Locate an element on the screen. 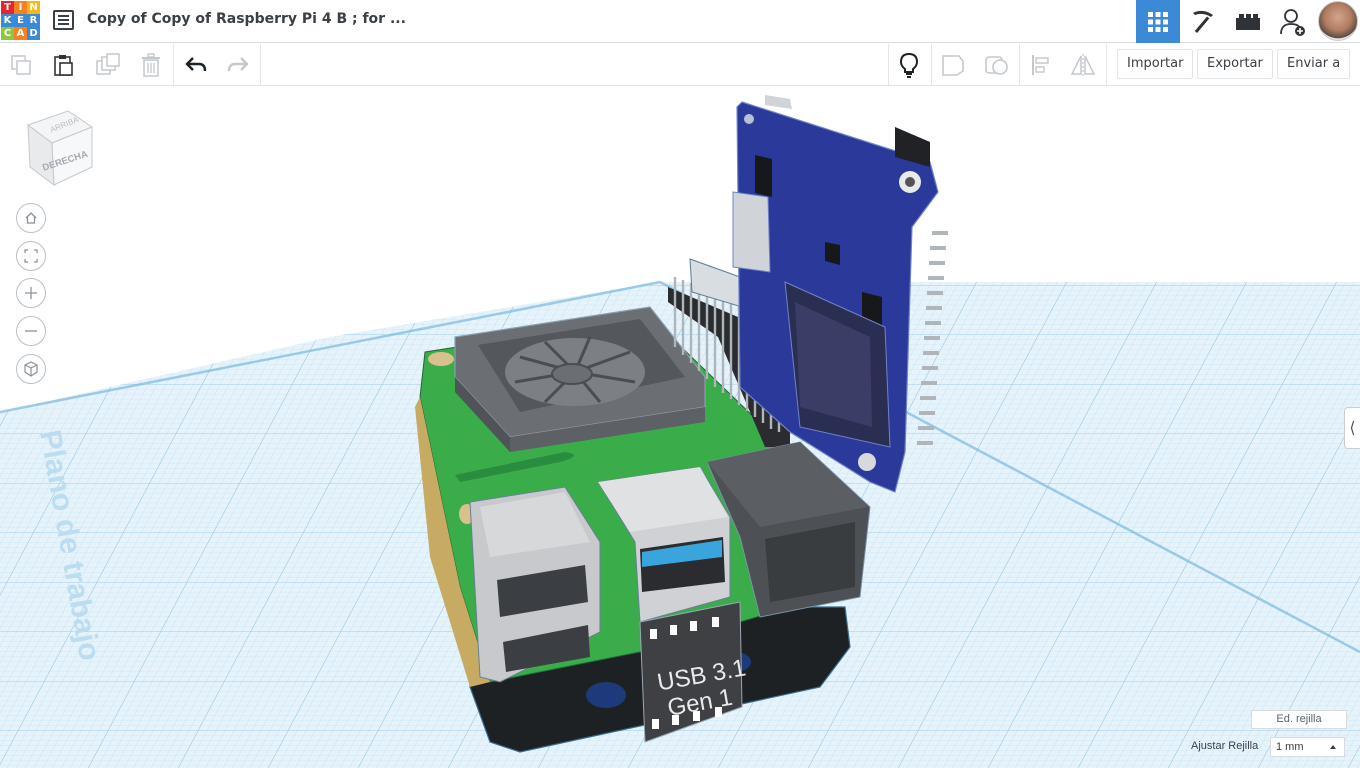 The height and width of the screenshot is (768, 1360). view-cube: ARRIBA DERECHA is located at coordinates (60, 148).